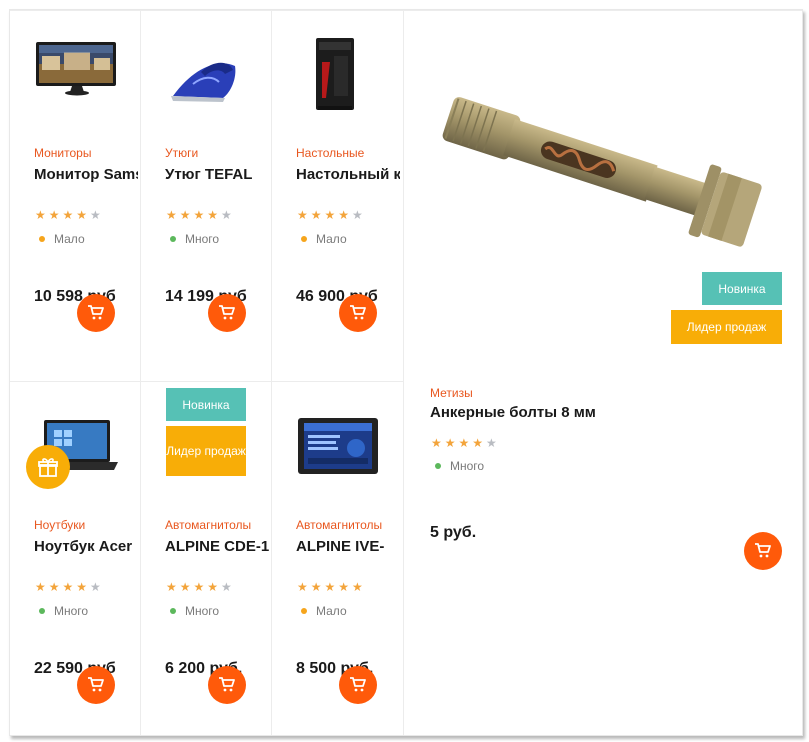  I want to click on product-category: Ноутбуки, so click(59, 525).